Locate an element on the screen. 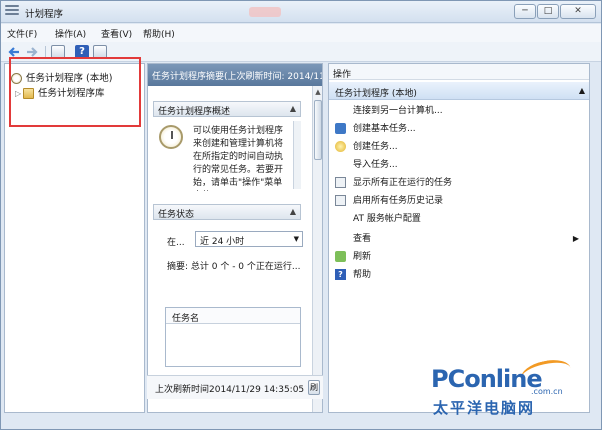 This screenshot has height=430, width=602. refresh-button: 刷 is located at coordinates (314, 387).